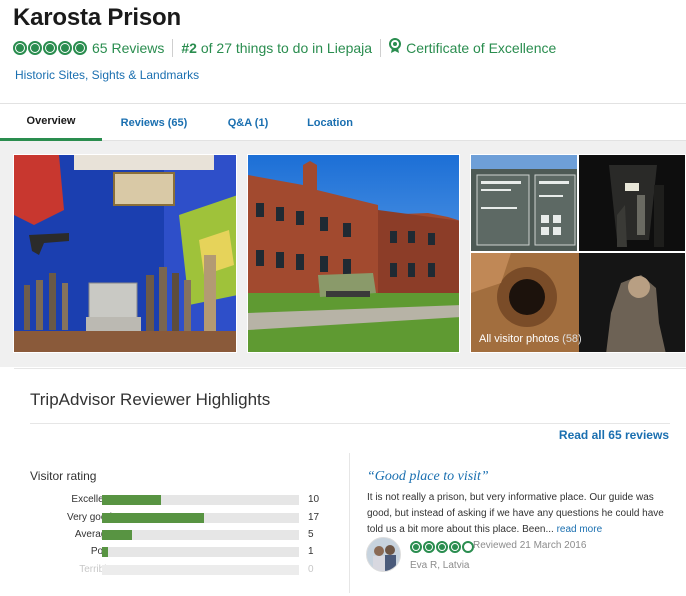  Describe the element at coordinates (314, 499) in the screenshot. I see `rating-count: 10` at that location.